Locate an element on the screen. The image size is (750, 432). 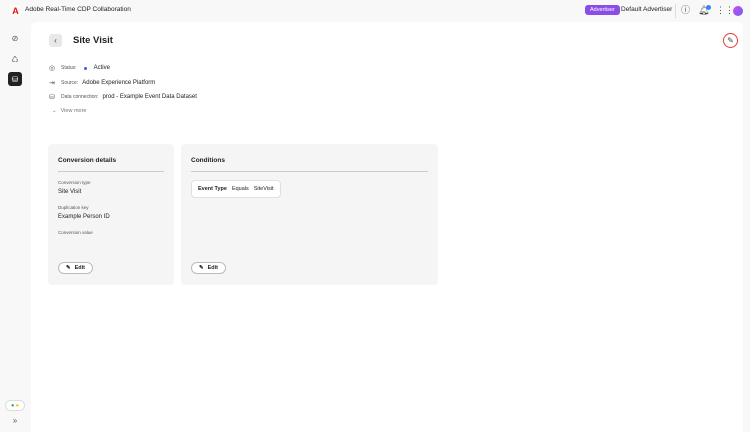
nav-explore-icon: ⊘ is located at coordinates (15, 38).